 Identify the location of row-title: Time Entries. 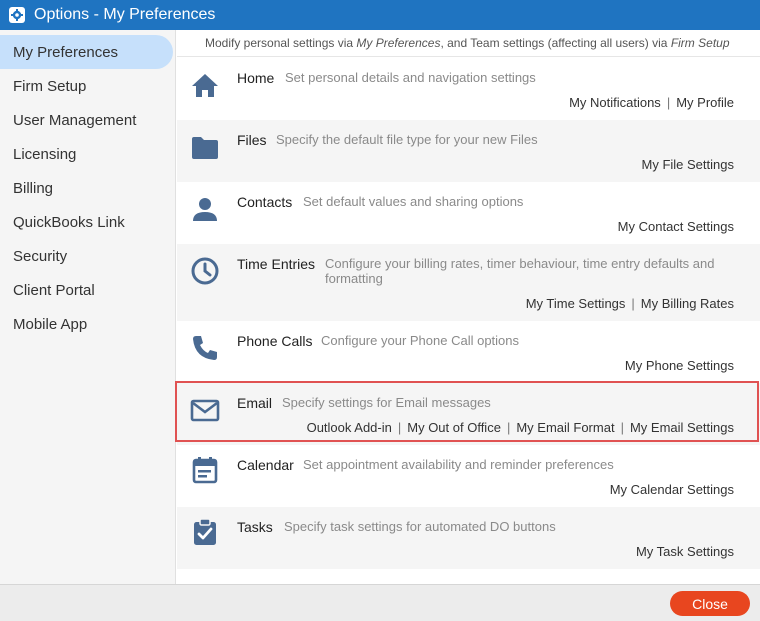
(276, 264).